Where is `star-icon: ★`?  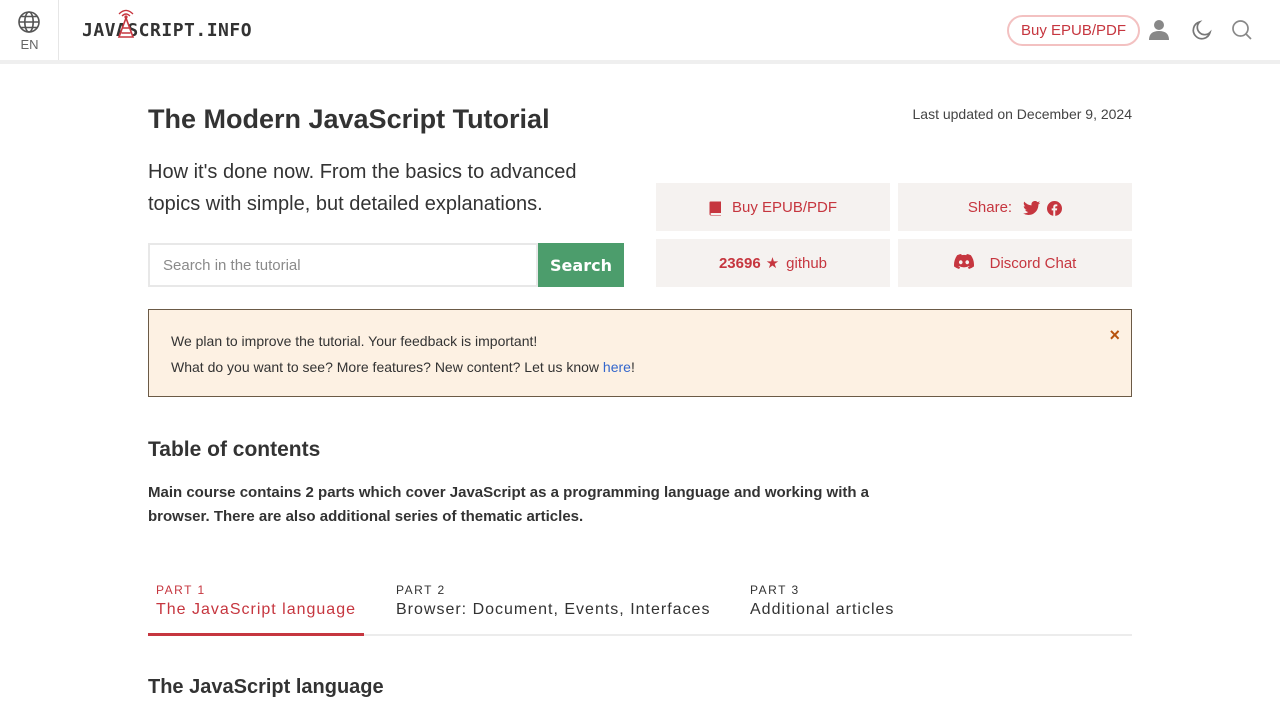
star-icon: ★ is located at coordinates (772, 263).